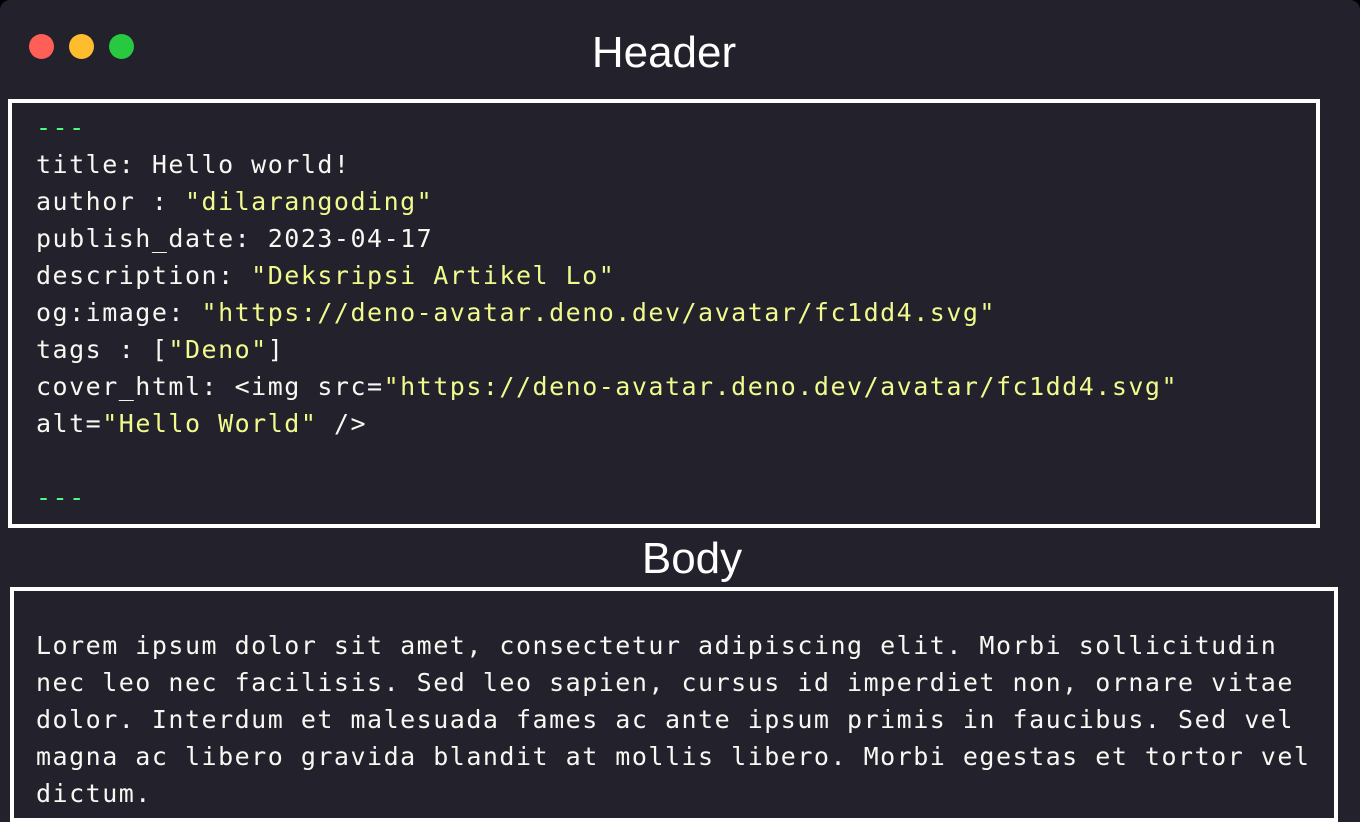  I want to click on delimiter-open: ---, so click(61, 127).